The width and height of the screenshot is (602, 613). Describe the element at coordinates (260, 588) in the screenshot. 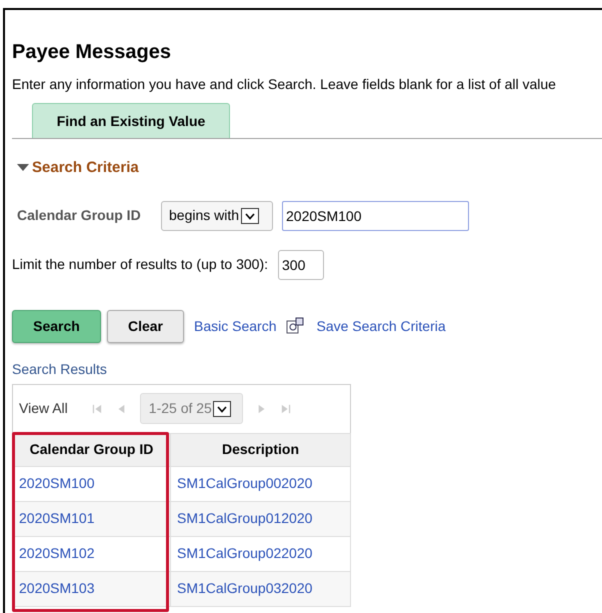

I see `table-cell: SM1CalGroup032020` at that location.